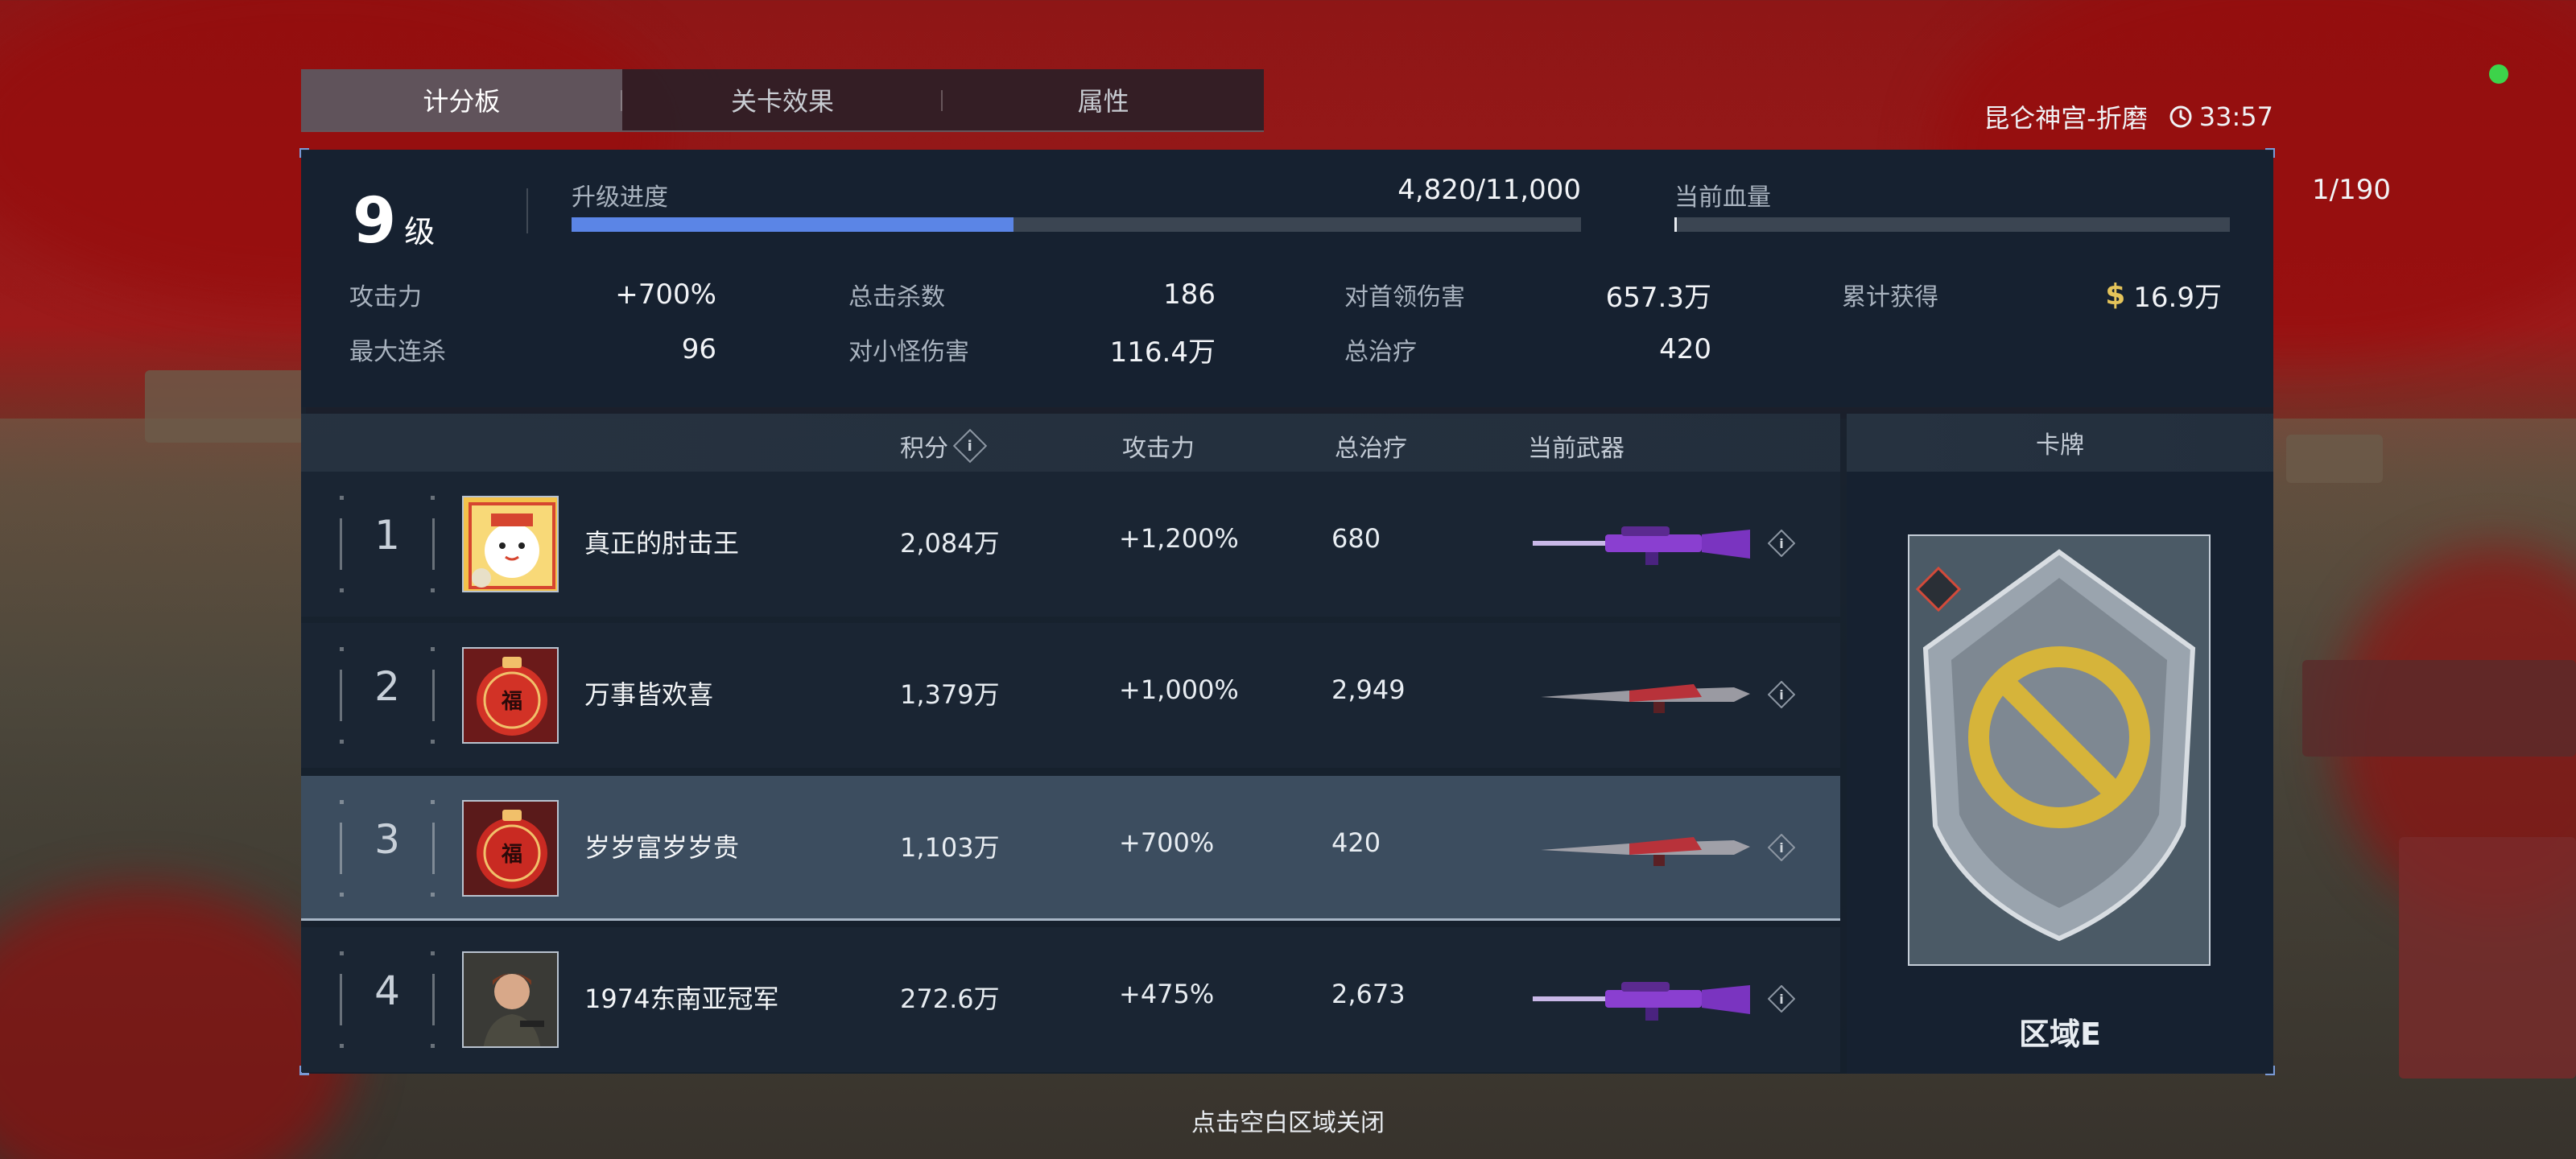 The image size is (2576, 1159). I want to click on player-name: 万事皆欢喜, so click(649, 694).